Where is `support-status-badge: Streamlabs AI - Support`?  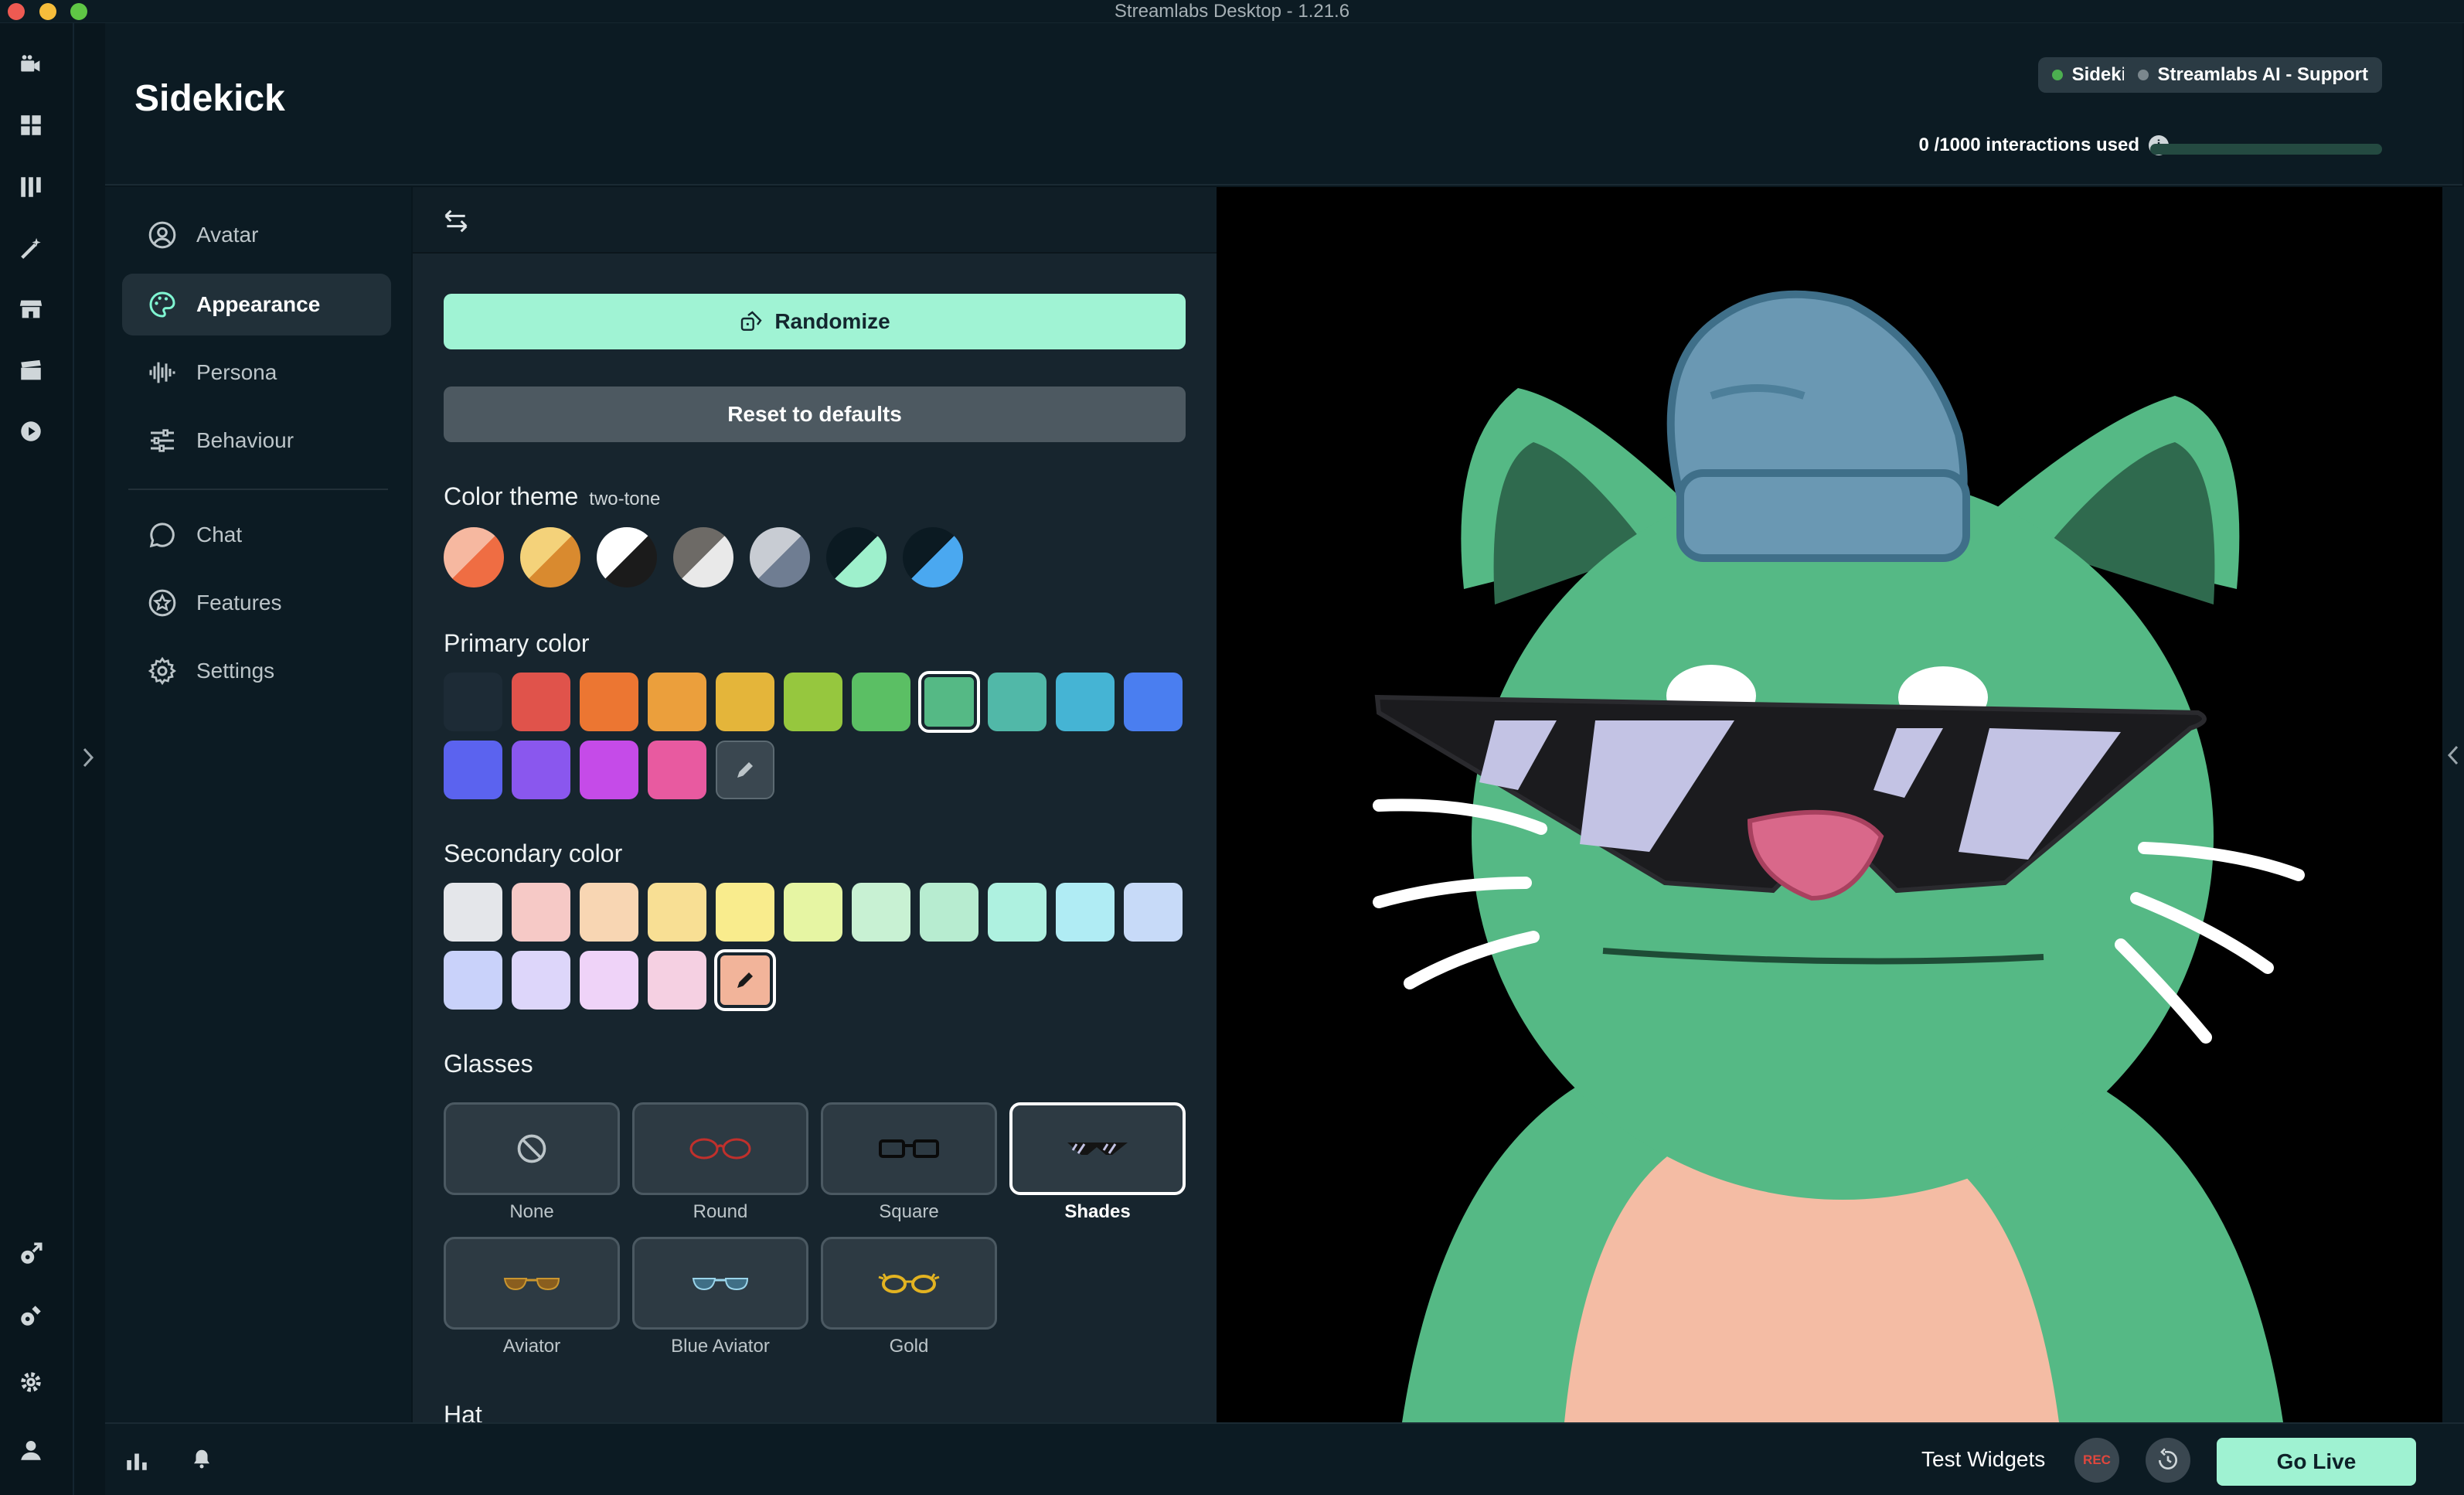 support-status-badge: Streamlabs AI - Support is located at coordinates (2252, 75).